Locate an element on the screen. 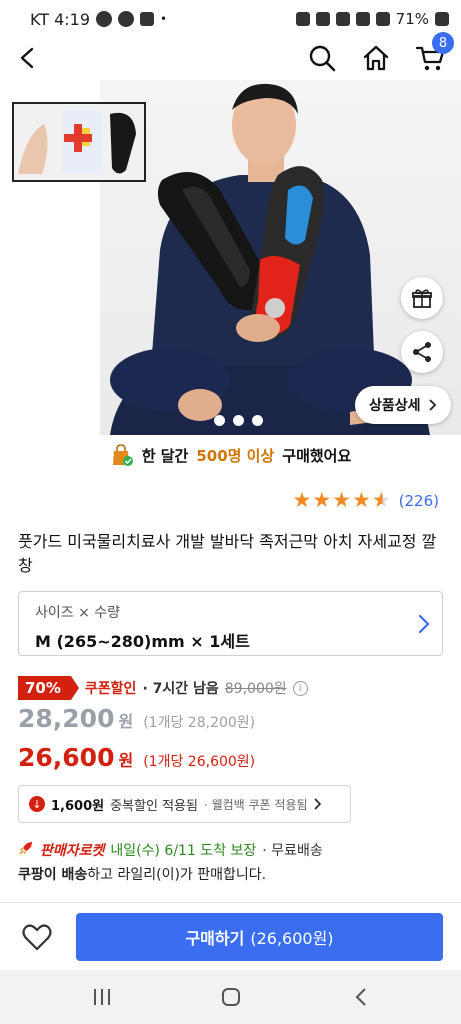  share-icon is located at coordinates (422, 352).